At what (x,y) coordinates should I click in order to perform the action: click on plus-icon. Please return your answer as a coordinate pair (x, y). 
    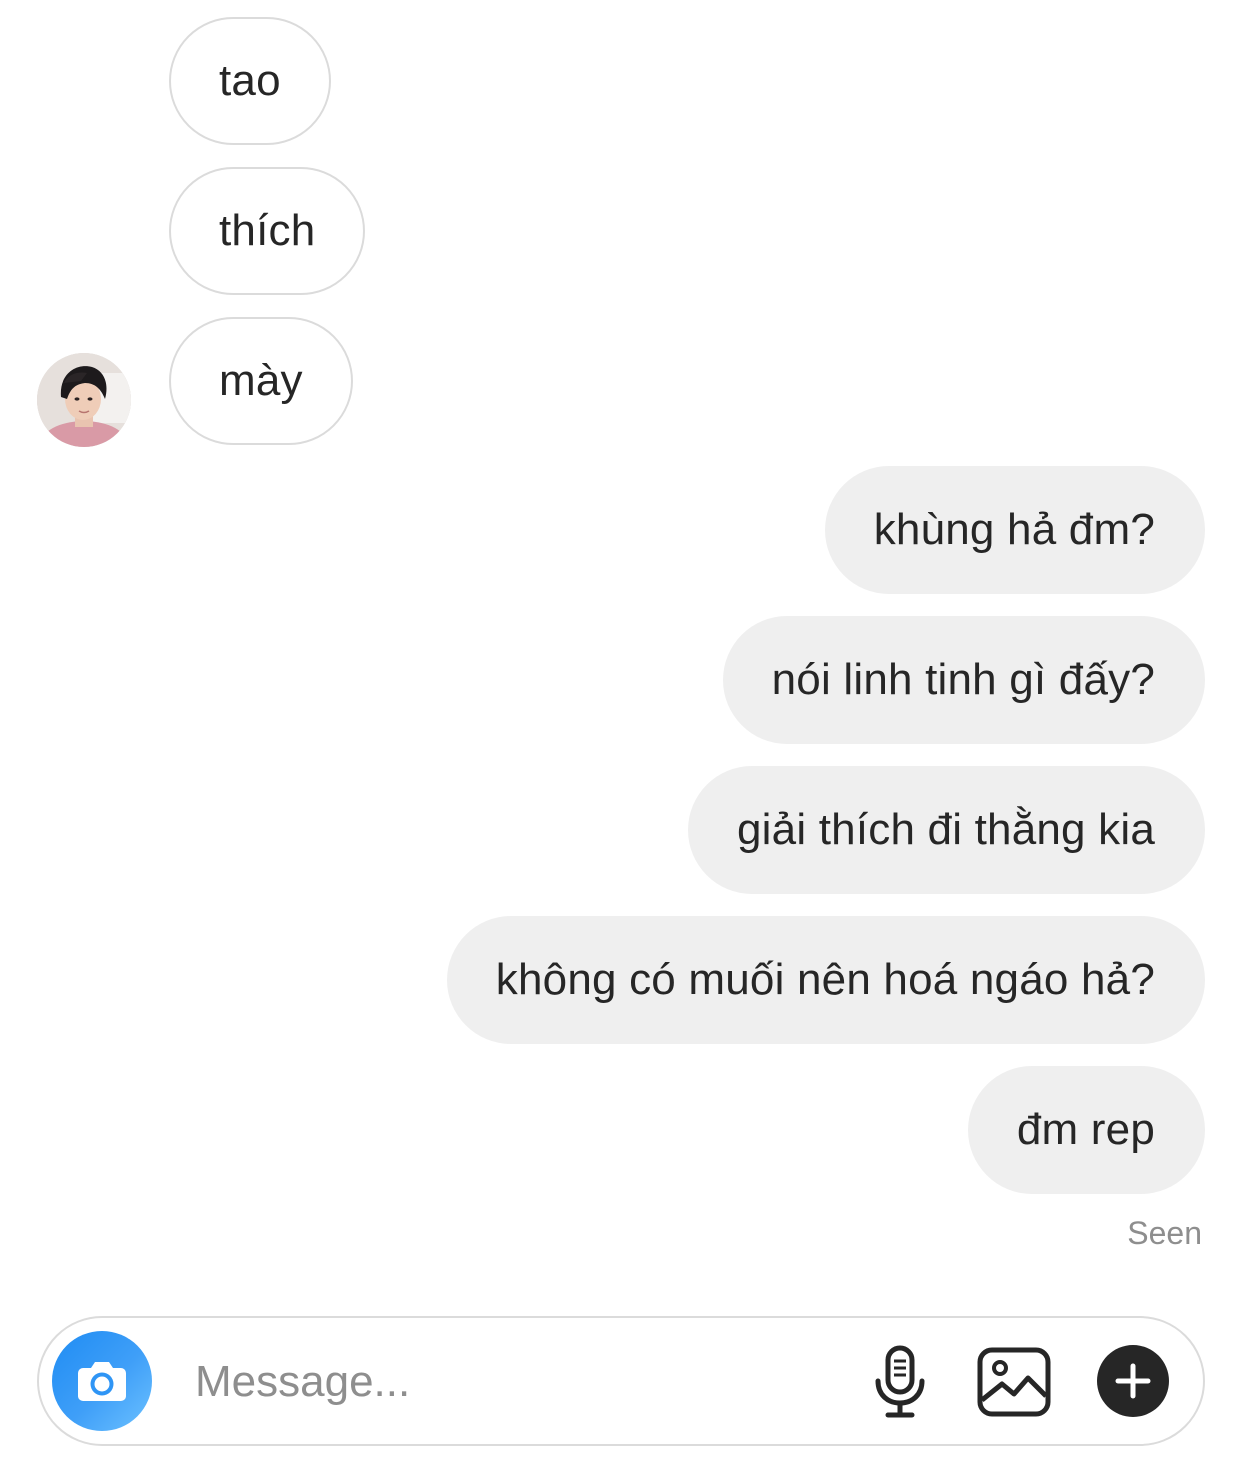
    Looking at the image, I should click on (1133, 1381).